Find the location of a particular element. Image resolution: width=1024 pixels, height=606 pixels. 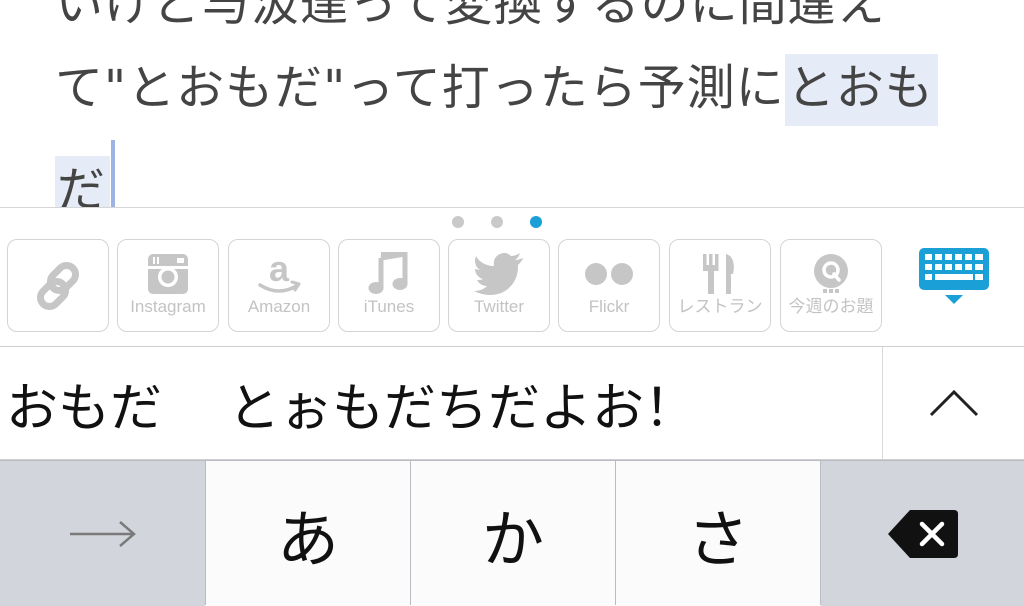

itunes-label: iTunes is located at coordinates (389, 306).